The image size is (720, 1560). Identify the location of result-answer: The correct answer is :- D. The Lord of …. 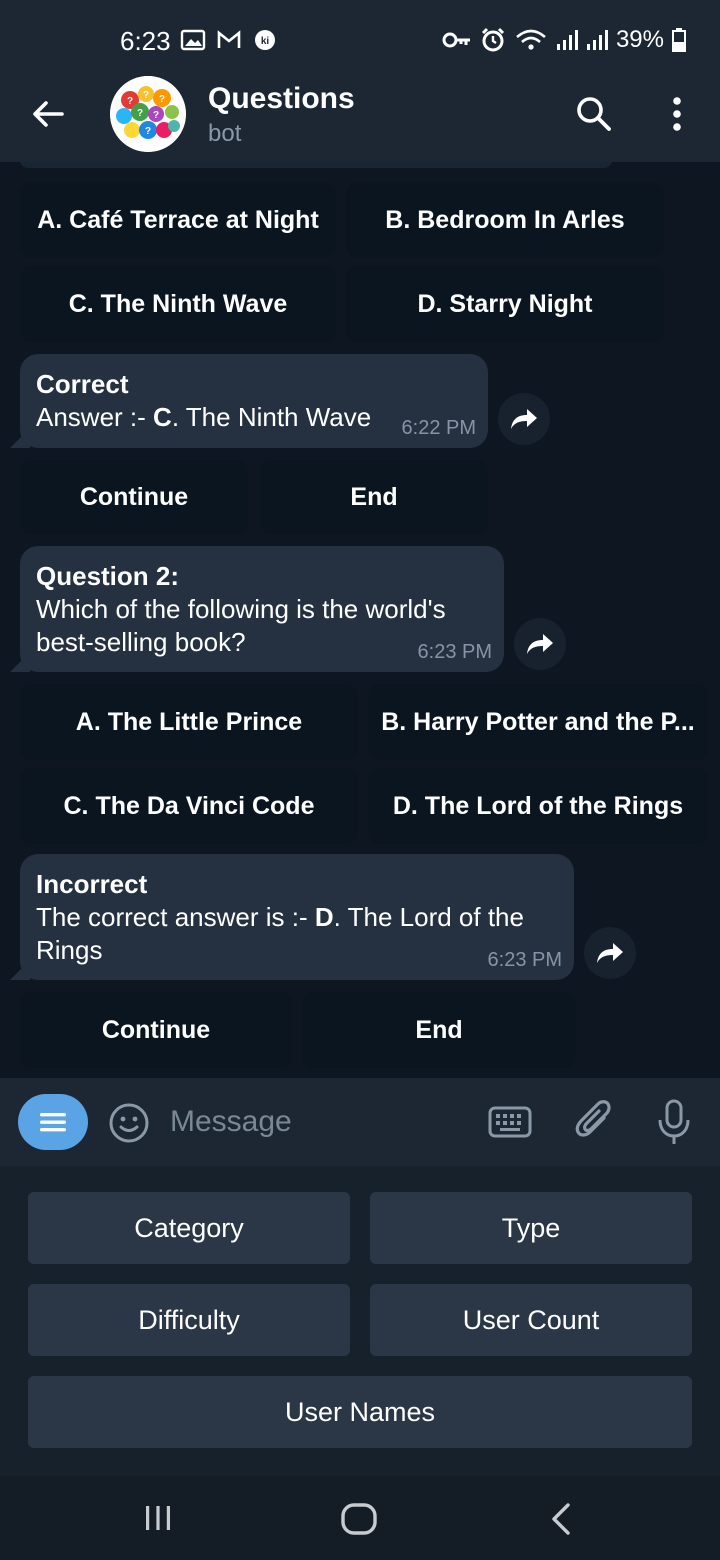
(280, 917).